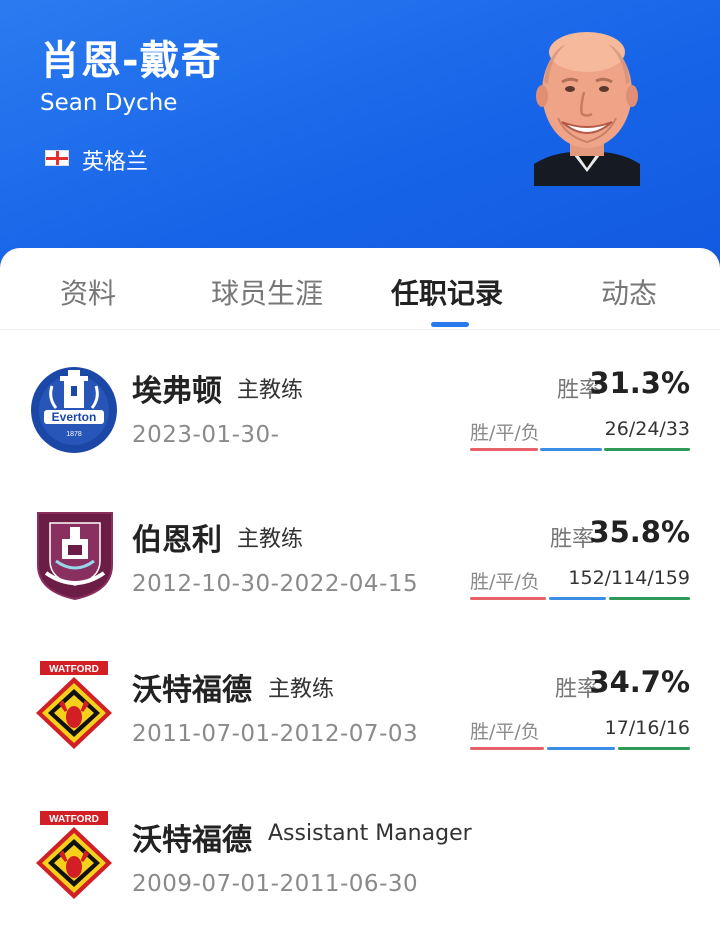  What do you see at coordinates (267, 292) in the screenshot?
I see `tab-player-career: 球员生涯` at bounding box center [267, 292].